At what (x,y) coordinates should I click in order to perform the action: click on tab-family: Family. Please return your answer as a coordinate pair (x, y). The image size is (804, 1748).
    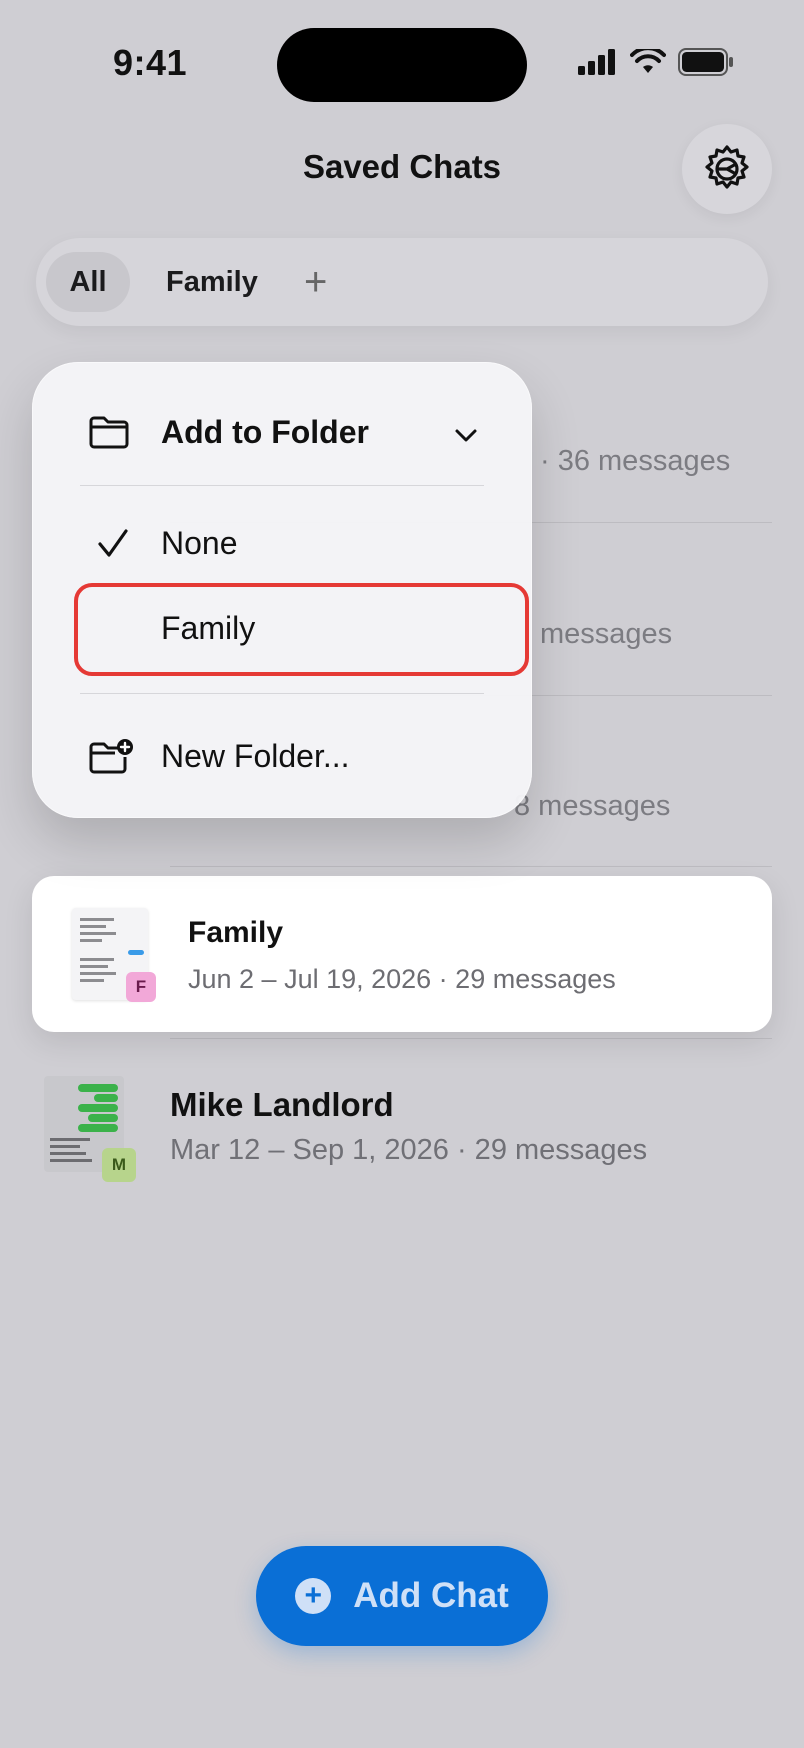
    Looking at the image, I should click on (212, 282).